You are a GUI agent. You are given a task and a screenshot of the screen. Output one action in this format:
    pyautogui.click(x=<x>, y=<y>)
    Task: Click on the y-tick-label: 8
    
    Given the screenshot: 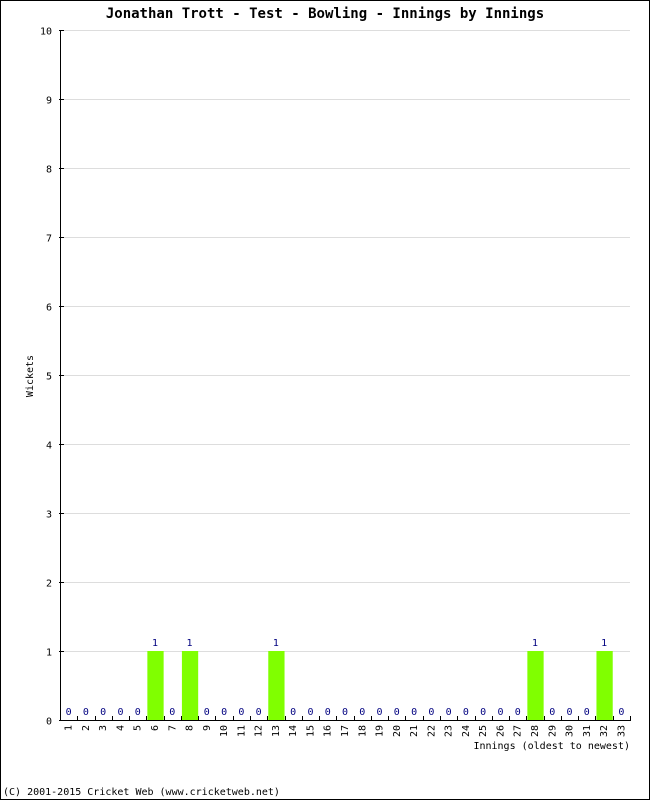 What is the action you would take?
    pyautogui.click(x=49, y=170)
    